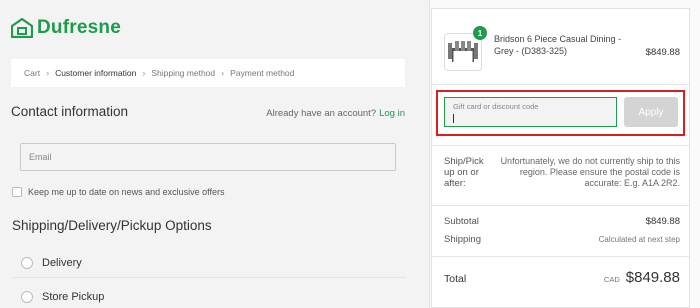  I want to click on delivery-radio, so click(27, 262).